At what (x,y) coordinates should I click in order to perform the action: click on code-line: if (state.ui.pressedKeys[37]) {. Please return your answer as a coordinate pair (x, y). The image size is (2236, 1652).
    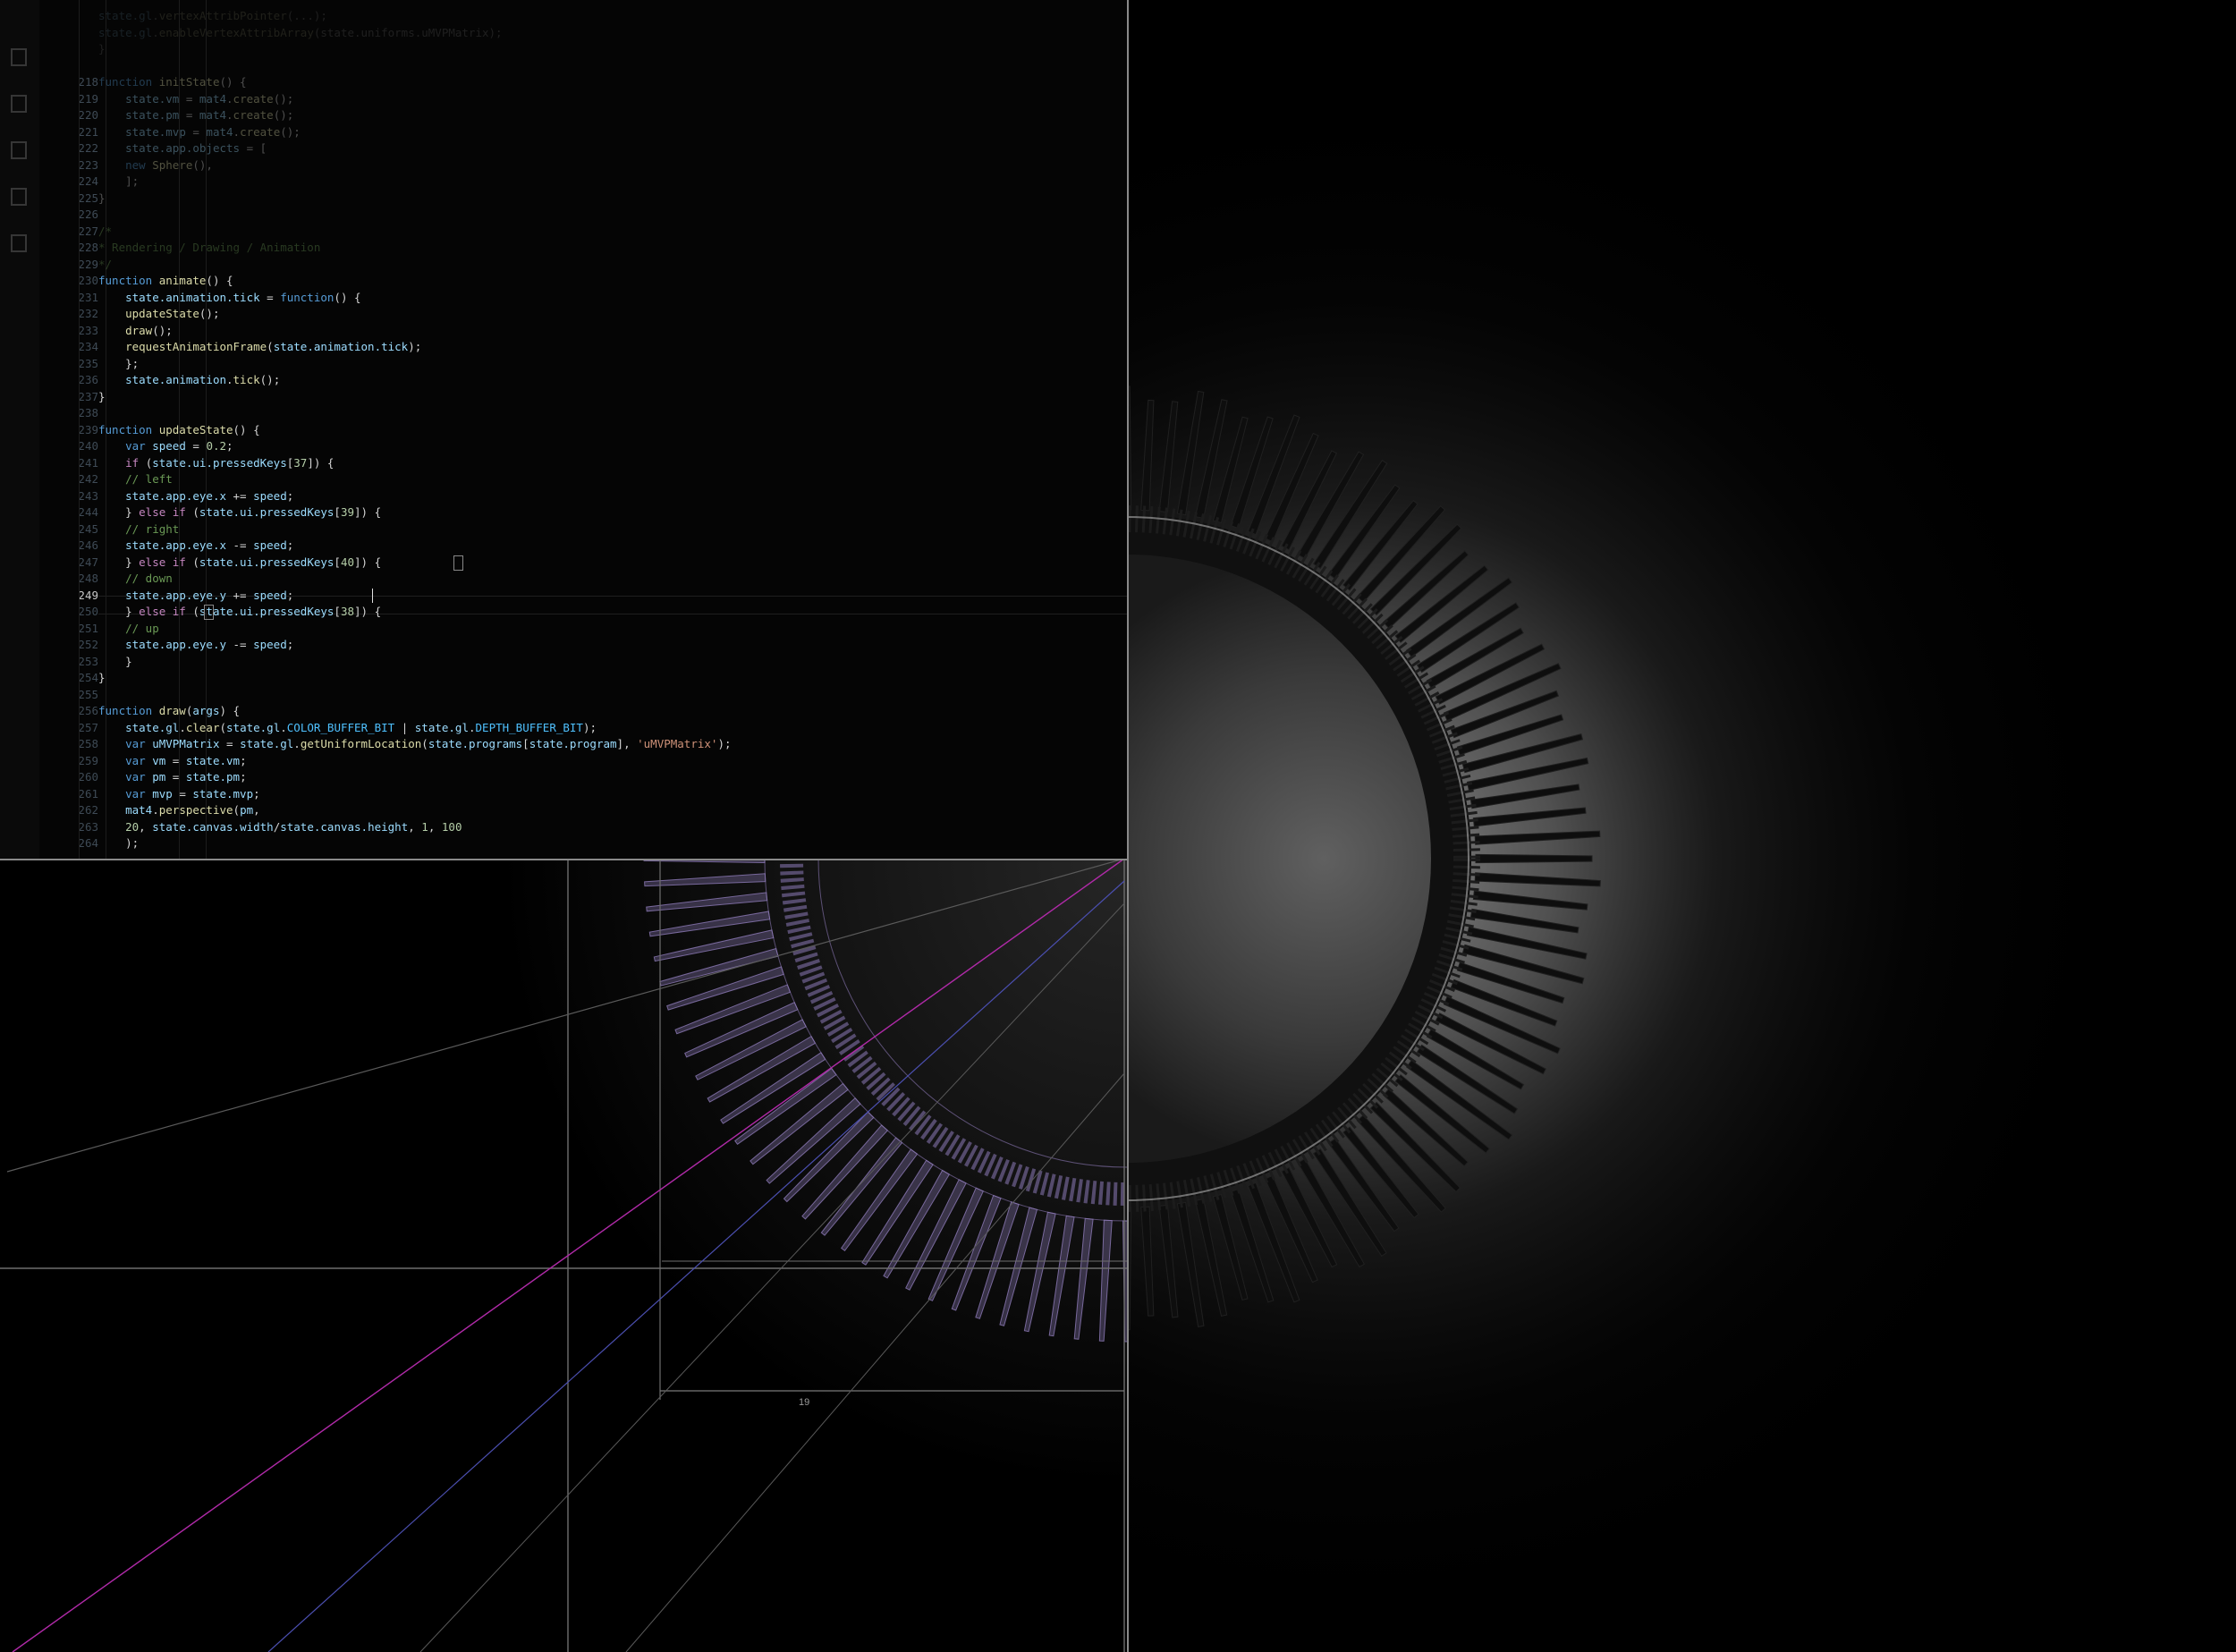
    Looking at the image, I should click on (216, 463).